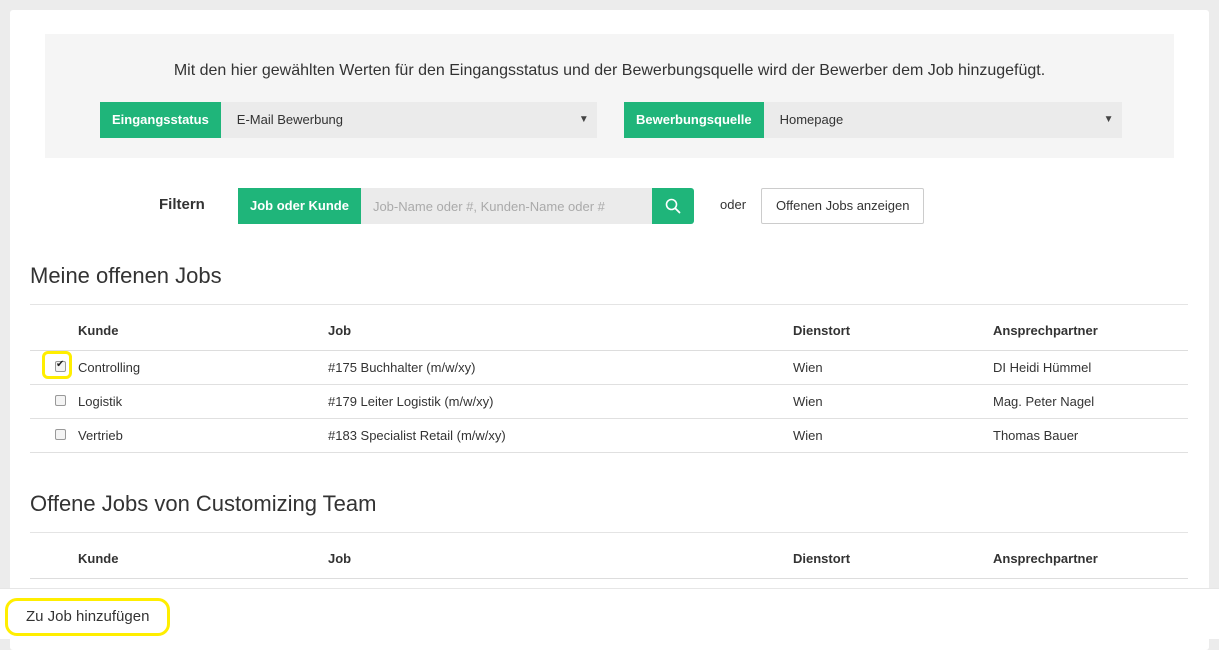 Image resolution: width=1219 pixels, height=650 pixels. Describe the element at coordinates (203, 367) in the screenshot. I see `cell-kunde: Controlling` at that location.